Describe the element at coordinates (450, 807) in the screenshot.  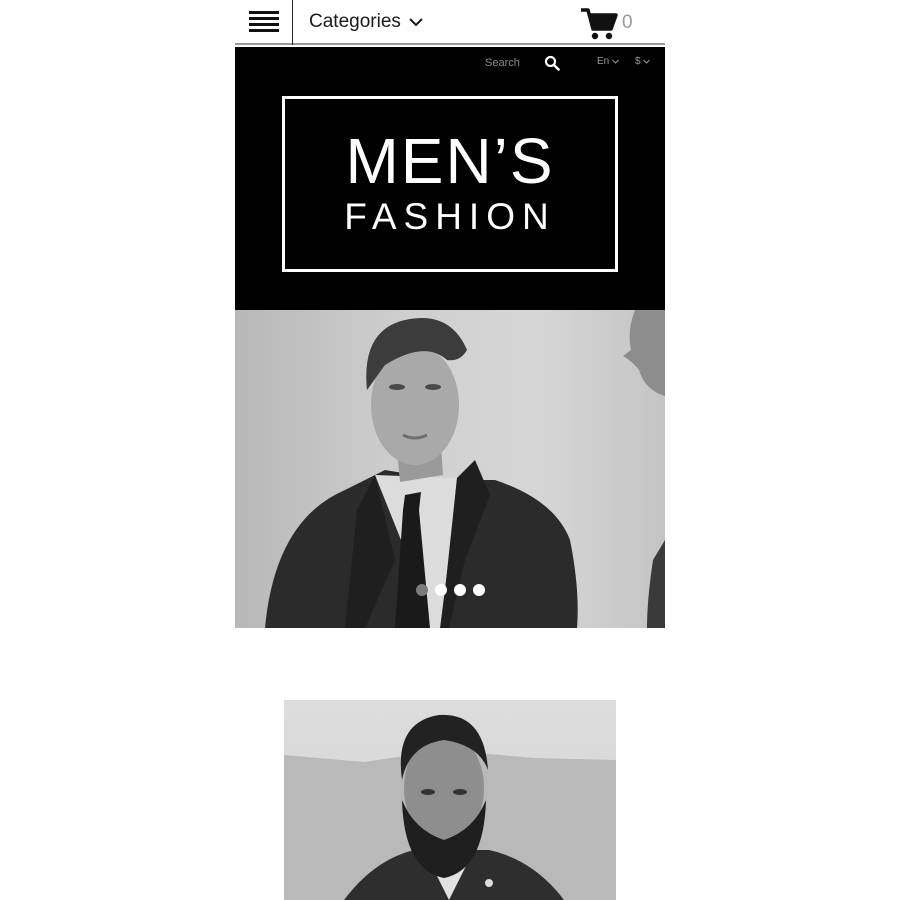
I see `bearded-model-photo` at that location.